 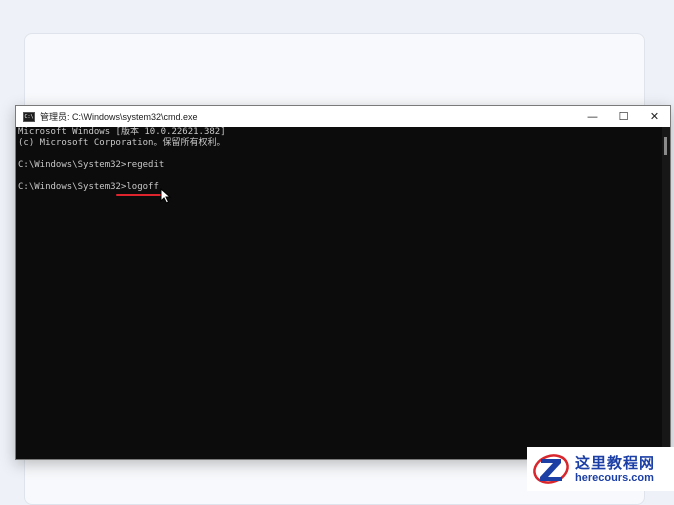 I want to click on window-title: 管理员: C:\Windows\system32\cmd.exe, so click(x=119, y=117).